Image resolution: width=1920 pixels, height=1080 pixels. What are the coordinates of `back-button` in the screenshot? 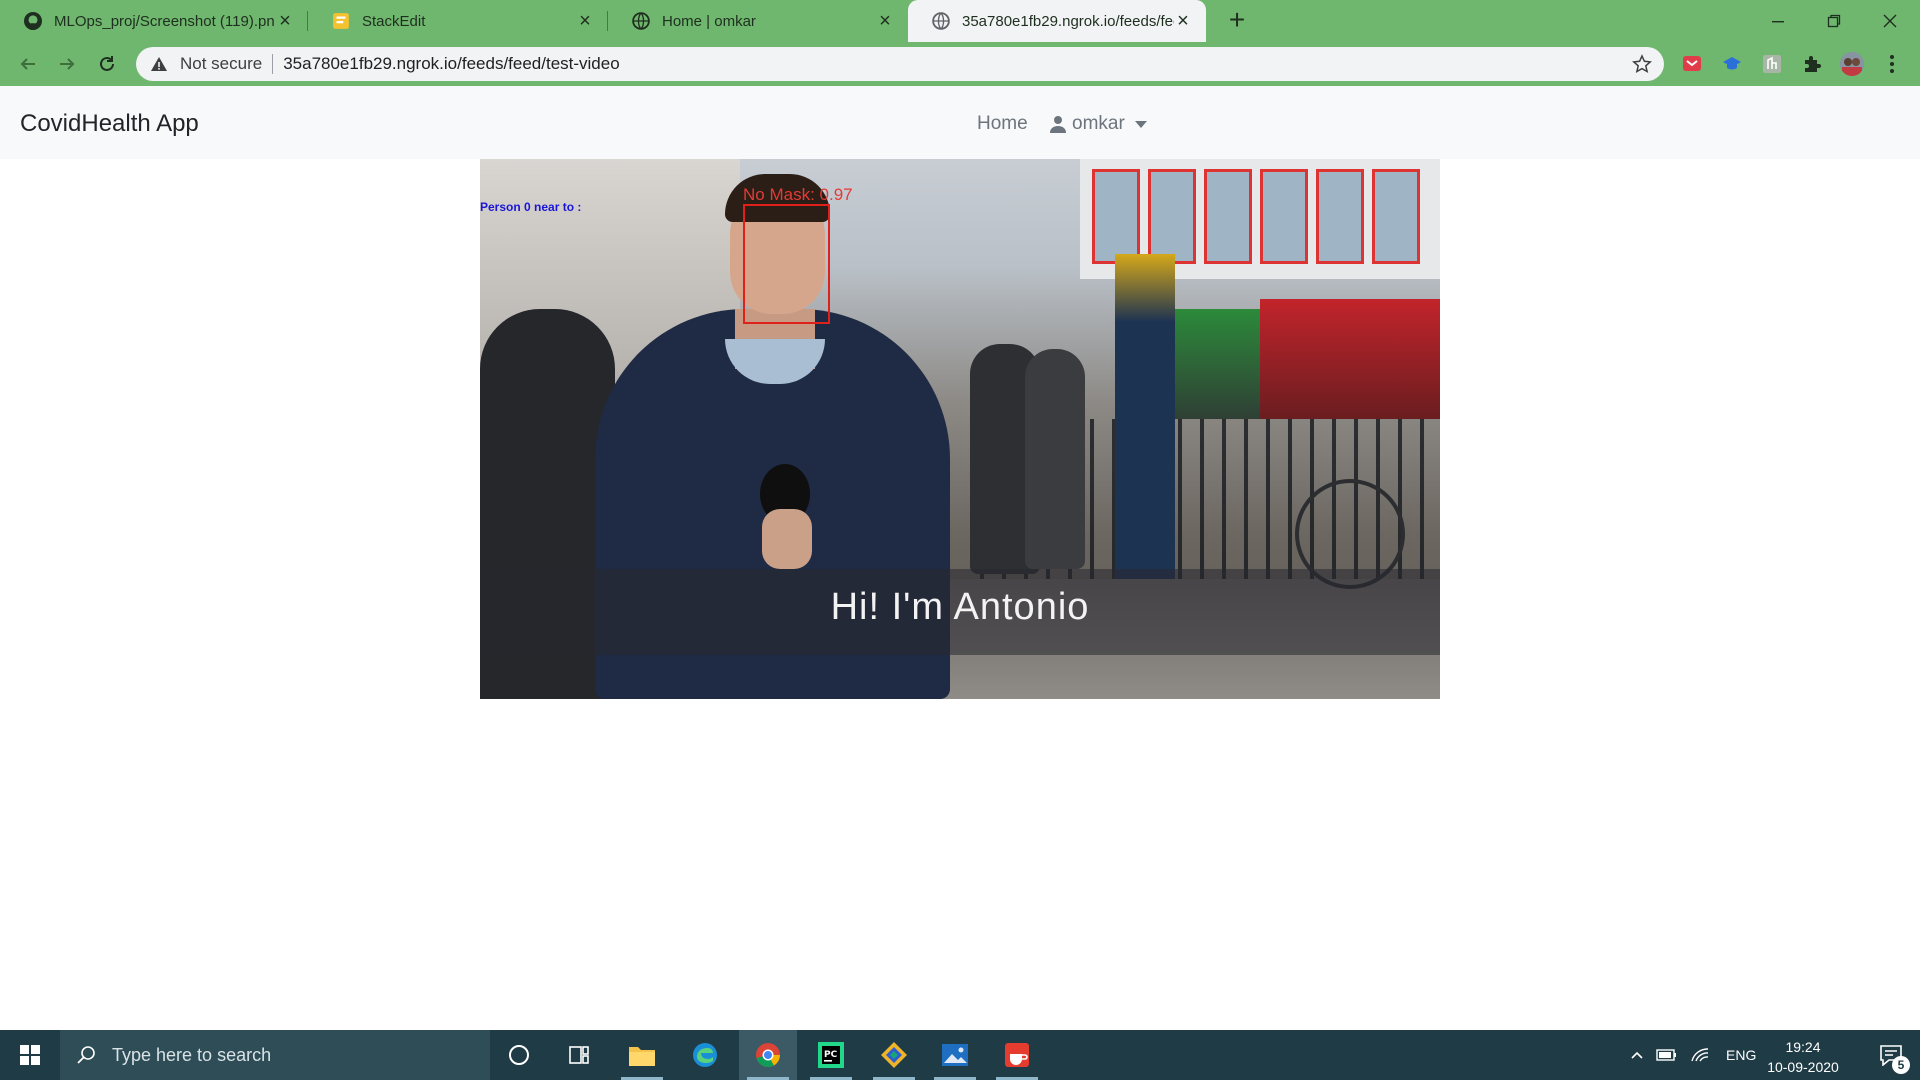 It's located at (28, 64).